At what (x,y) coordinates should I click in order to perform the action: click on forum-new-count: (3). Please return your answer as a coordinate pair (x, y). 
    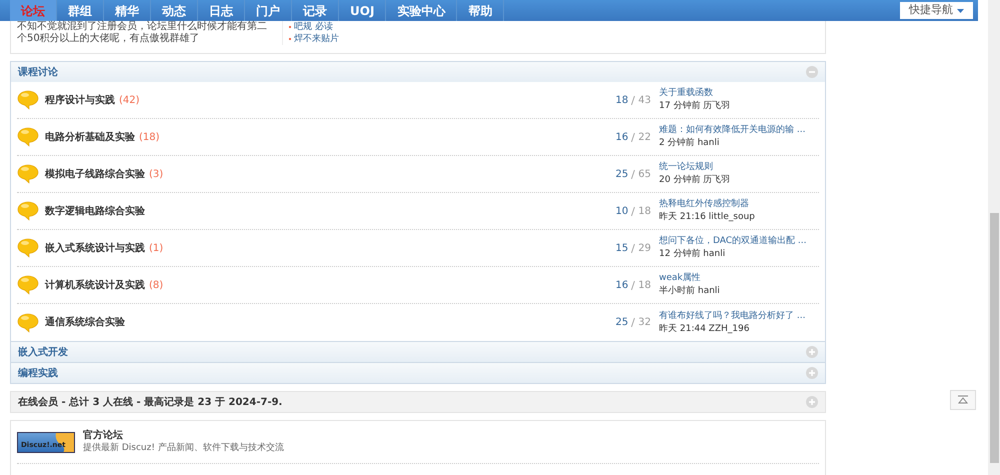
    Looking at the image, I should click on (156, 175).